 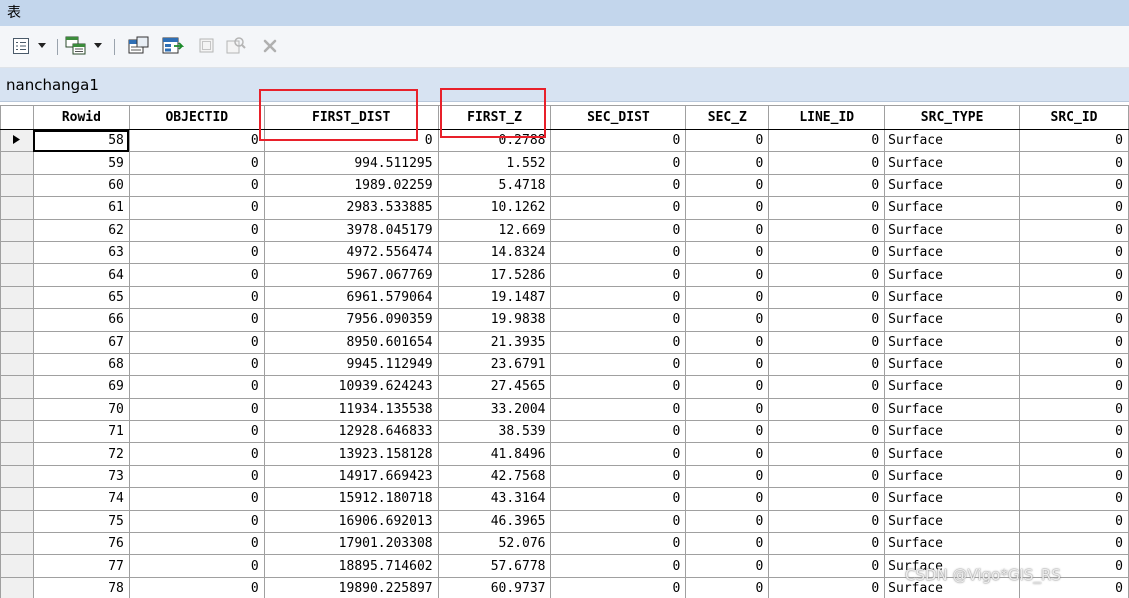 I want to click on cell-first-dist: 2983.533885, so click(x=351, y=208).